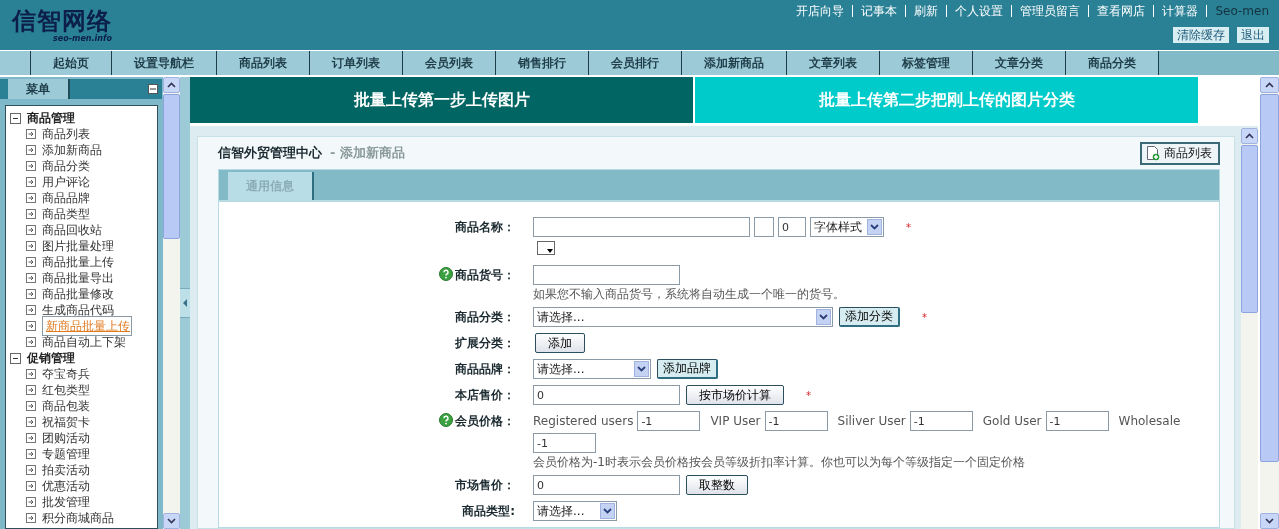 This screenshot has width=1279, height=529. What do you see at coordinates (51, 358) in the screenshot?
I see `menu-group: 促销管理` at bounding box center [51, 358].